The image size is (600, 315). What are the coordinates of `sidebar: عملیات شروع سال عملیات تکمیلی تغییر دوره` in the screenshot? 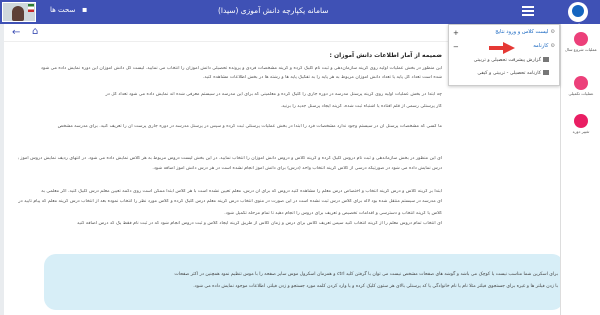 It's located at (580, 169).